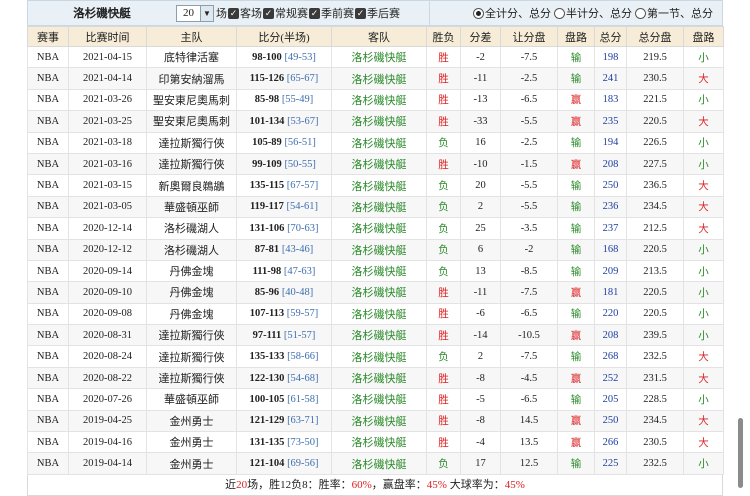 This screenshot has height=496, width=750. I want to click on score-cell: 119-117 [54-61], so click(284, 207).